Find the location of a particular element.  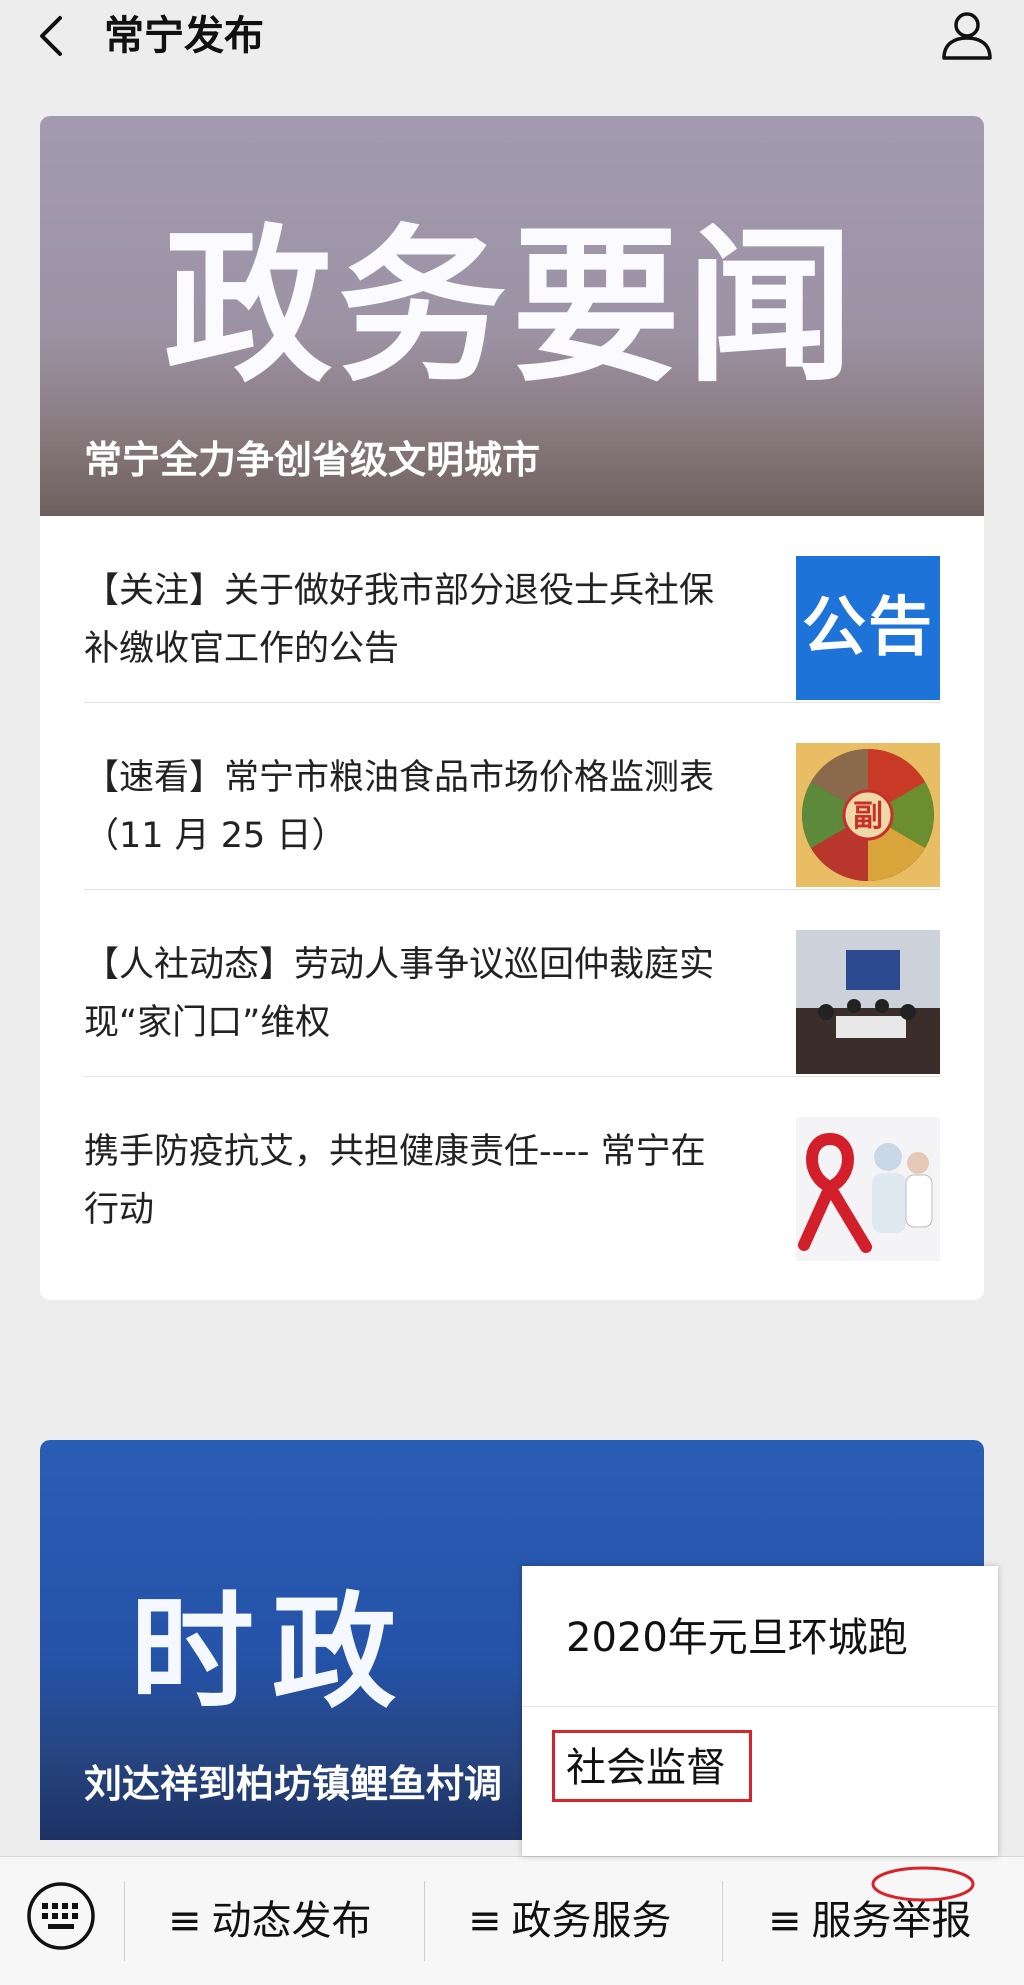

keyboard-icon is located at coordinates (61, 1916).